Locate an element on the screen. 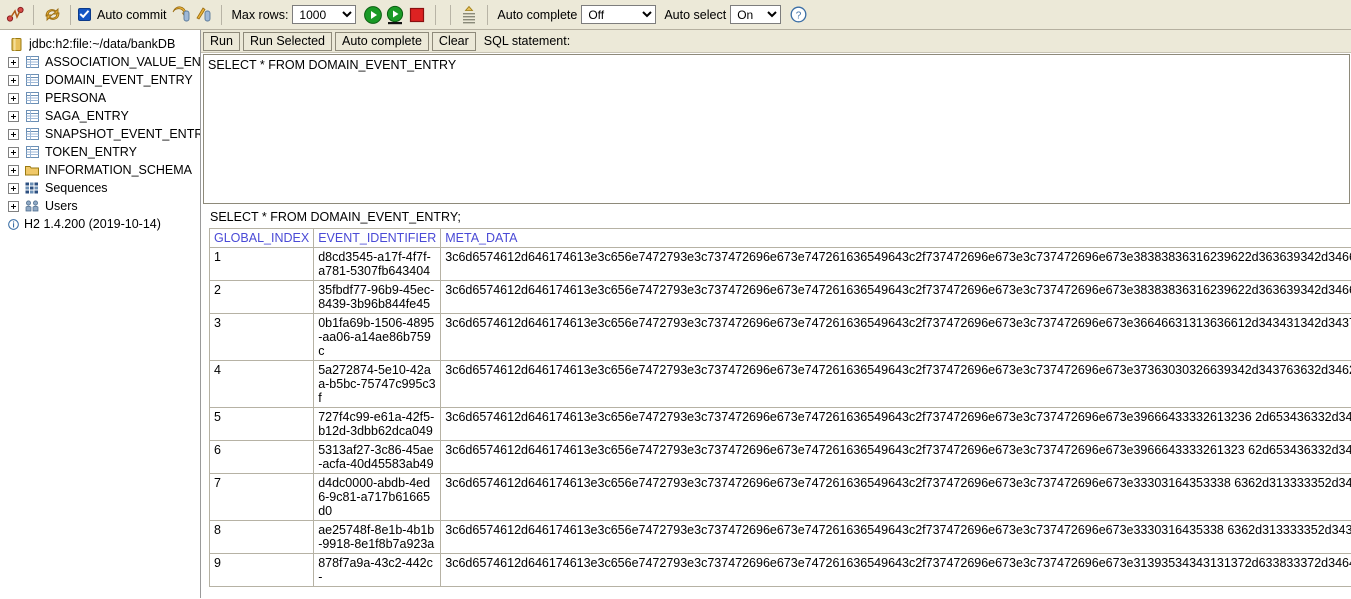  cell-global-index: 1 is located at coordinates (261, 264).